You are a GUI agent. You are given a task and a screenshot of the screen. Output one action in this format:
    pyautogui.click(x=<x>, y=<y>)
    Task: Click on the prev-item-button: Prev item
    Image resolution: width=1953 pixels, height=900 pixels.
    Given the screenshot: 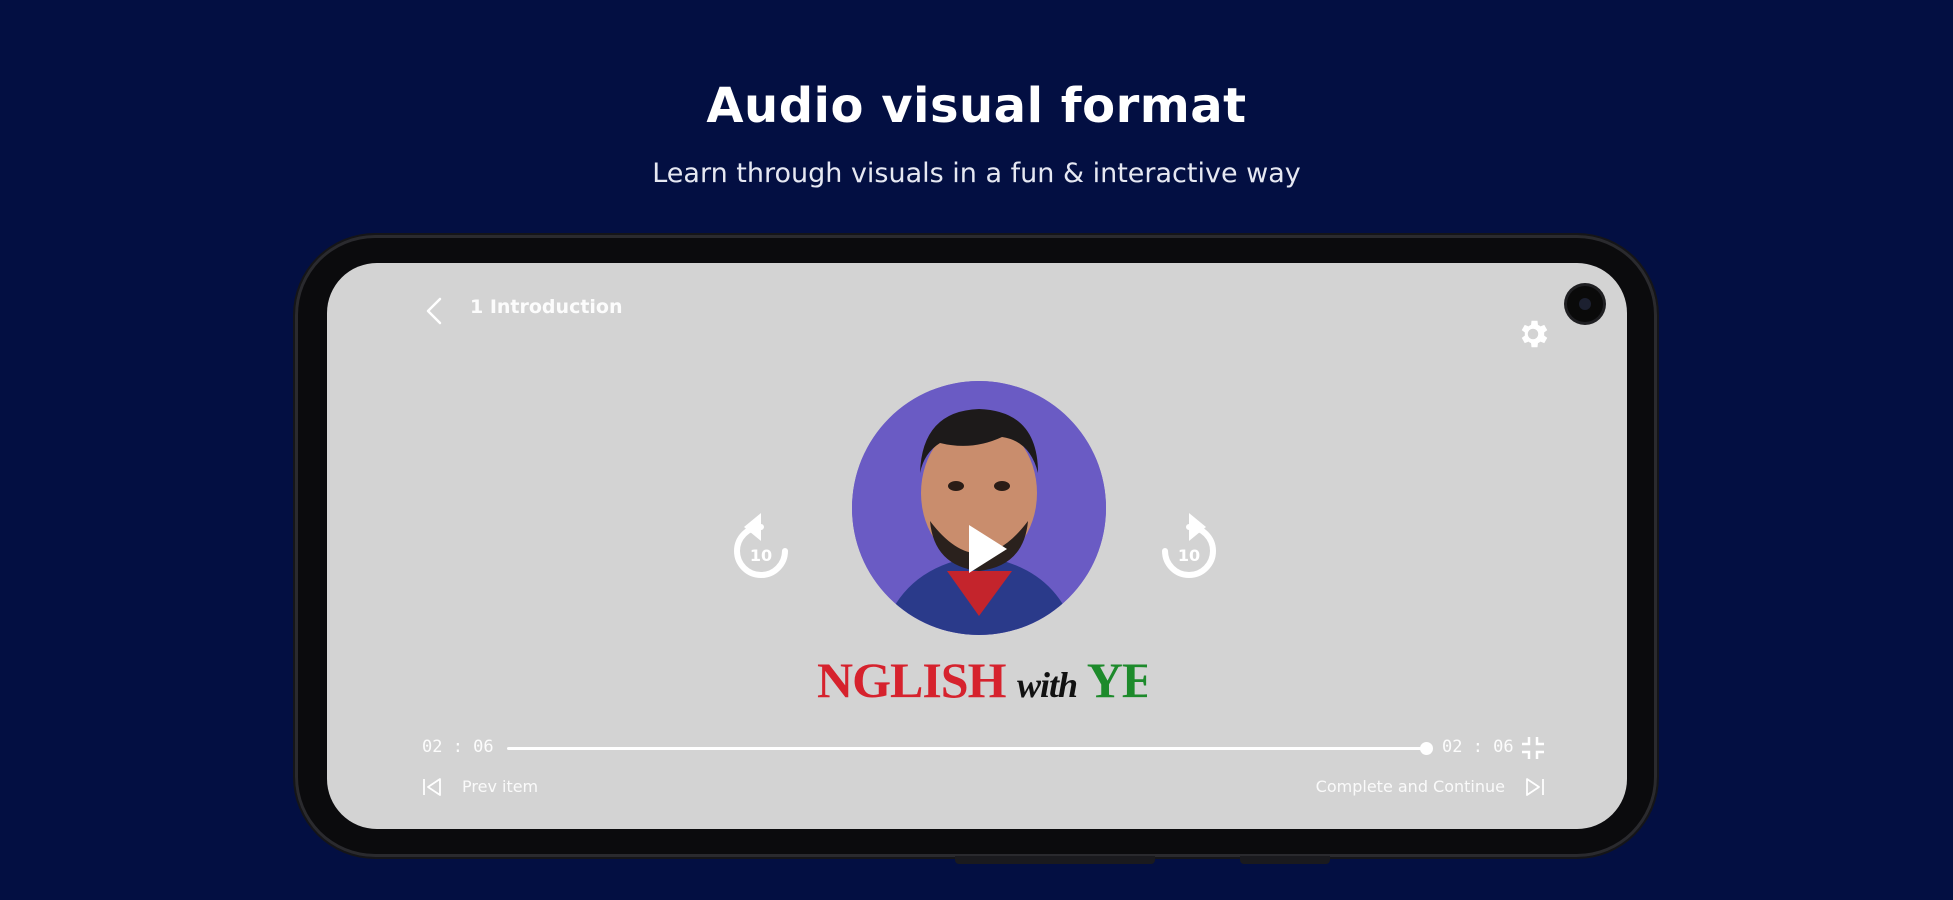 What is the action you would take?
    pyautogui.click(x=500, y=786)
    